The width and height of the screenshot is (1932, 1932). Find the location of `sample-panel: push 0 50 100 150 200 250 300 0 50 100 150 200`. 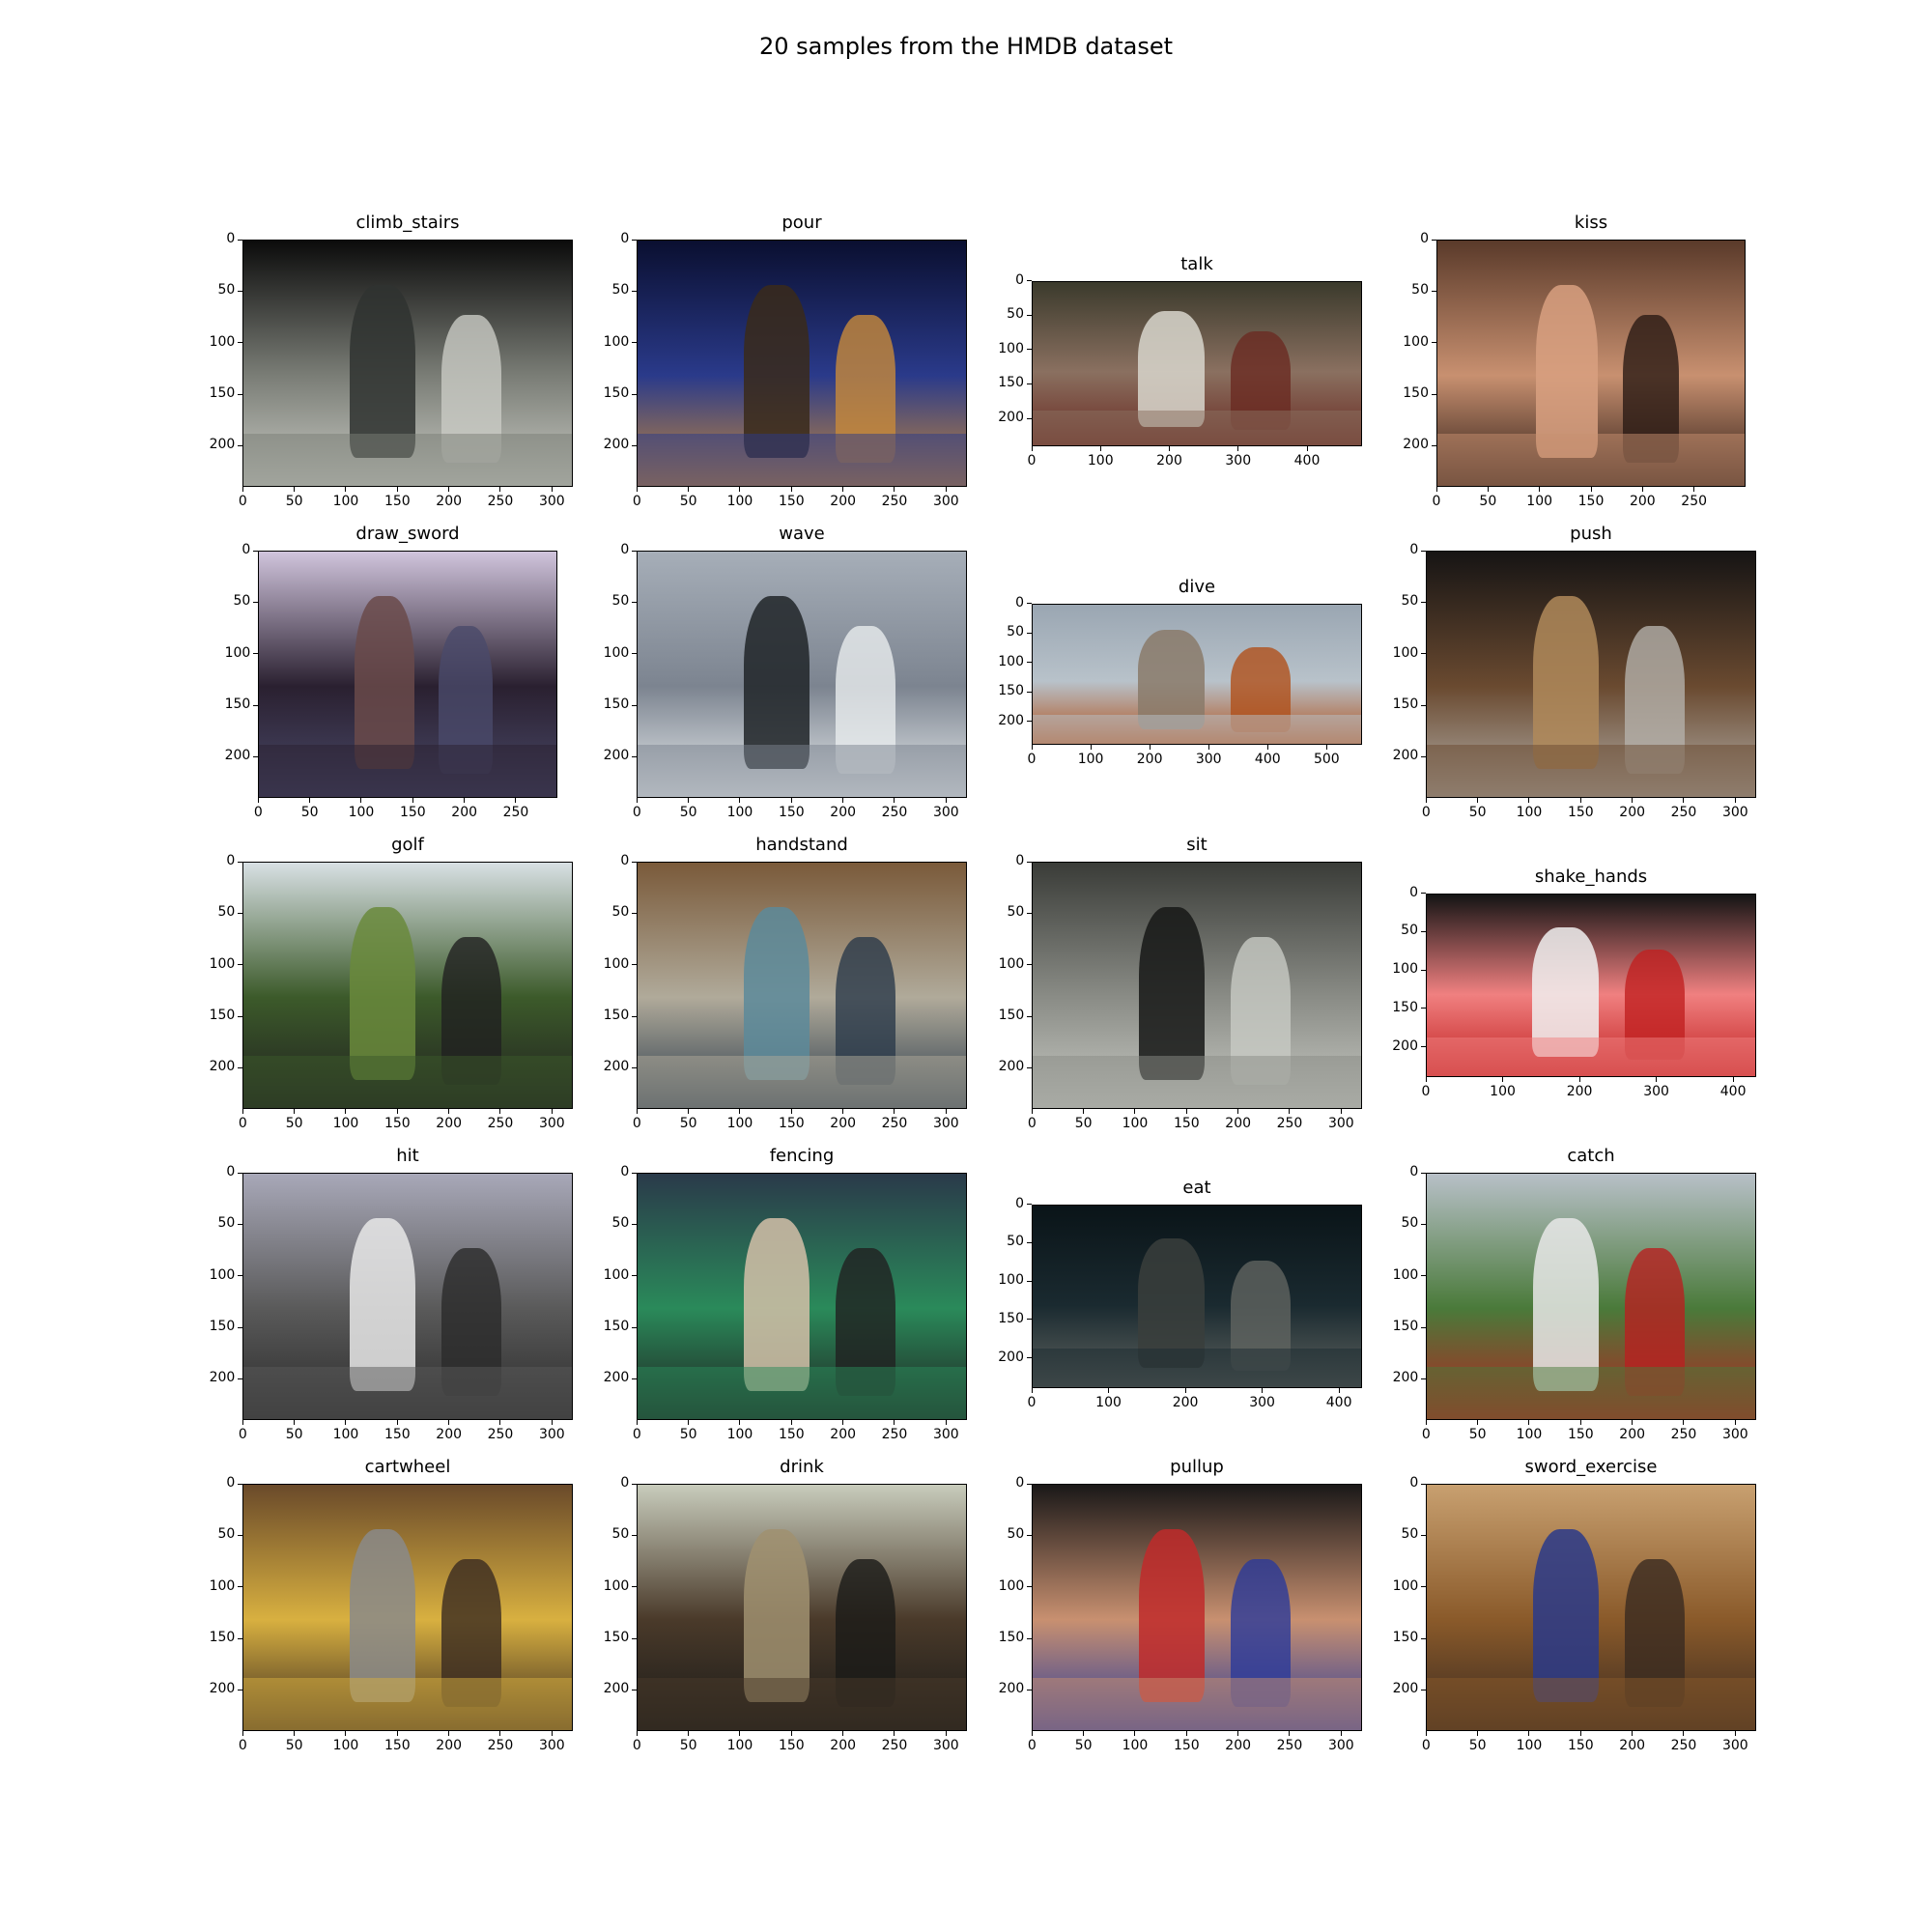

sample-panel: push 0 50 100 150 200 250 300 0 50 100 150 200 is located at coordinates (1574, 672).